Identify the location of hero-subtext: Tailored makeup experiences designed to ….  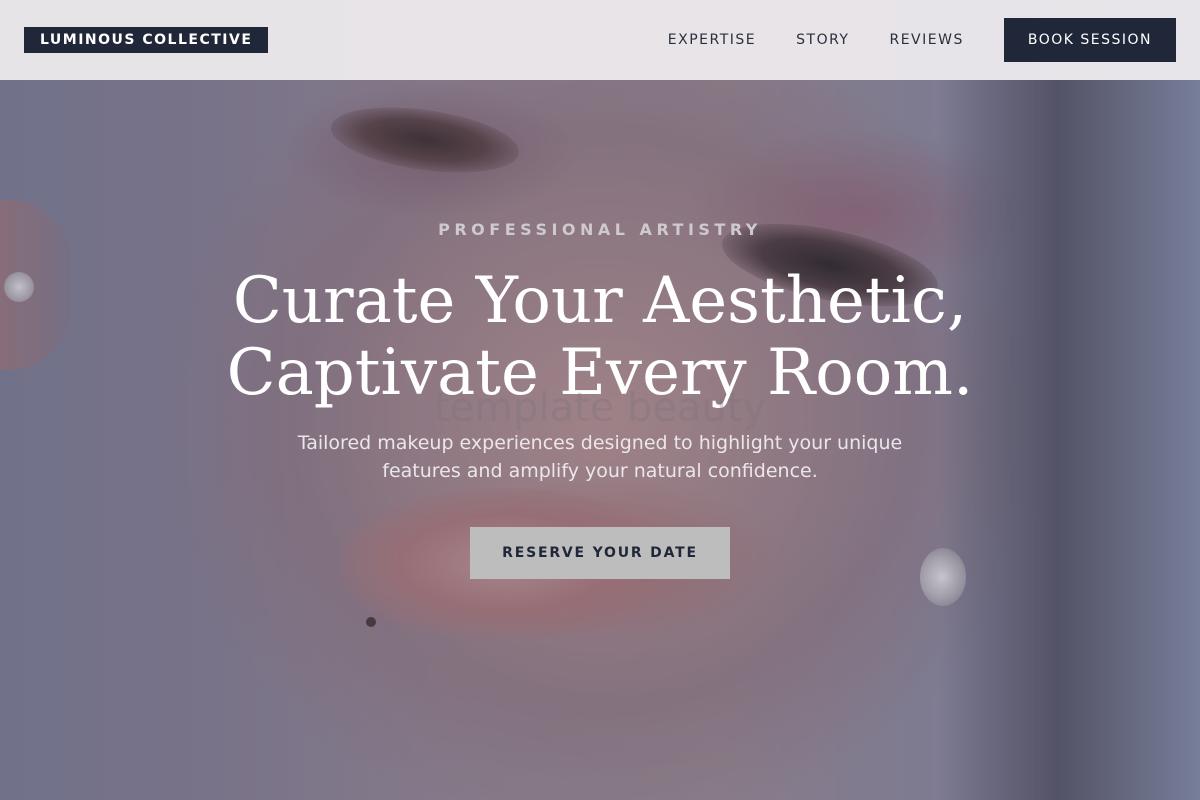
(600, 457).